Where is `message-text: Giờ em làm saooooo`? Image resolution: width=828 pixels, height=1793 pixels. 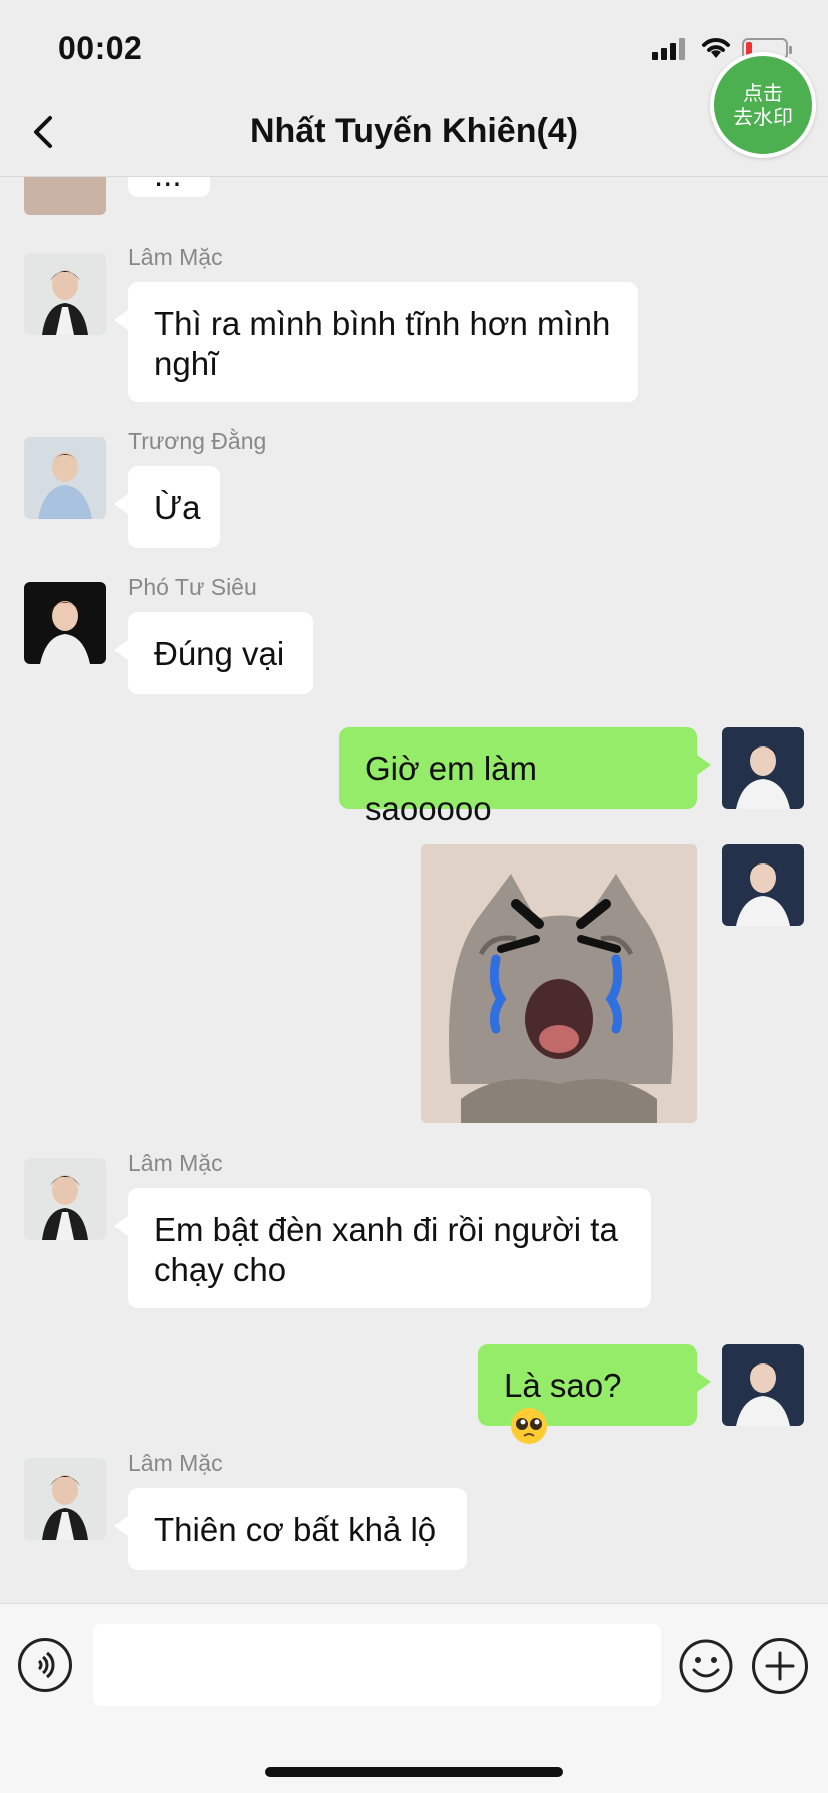
message-text: Giờ em làm saooooo is located at coordinates (451, 788).